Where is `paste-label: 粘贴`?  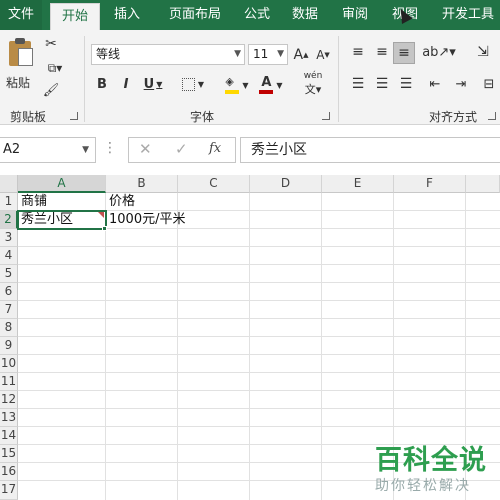
paste-label: 粘贴 is located at coordinates (18, 83).